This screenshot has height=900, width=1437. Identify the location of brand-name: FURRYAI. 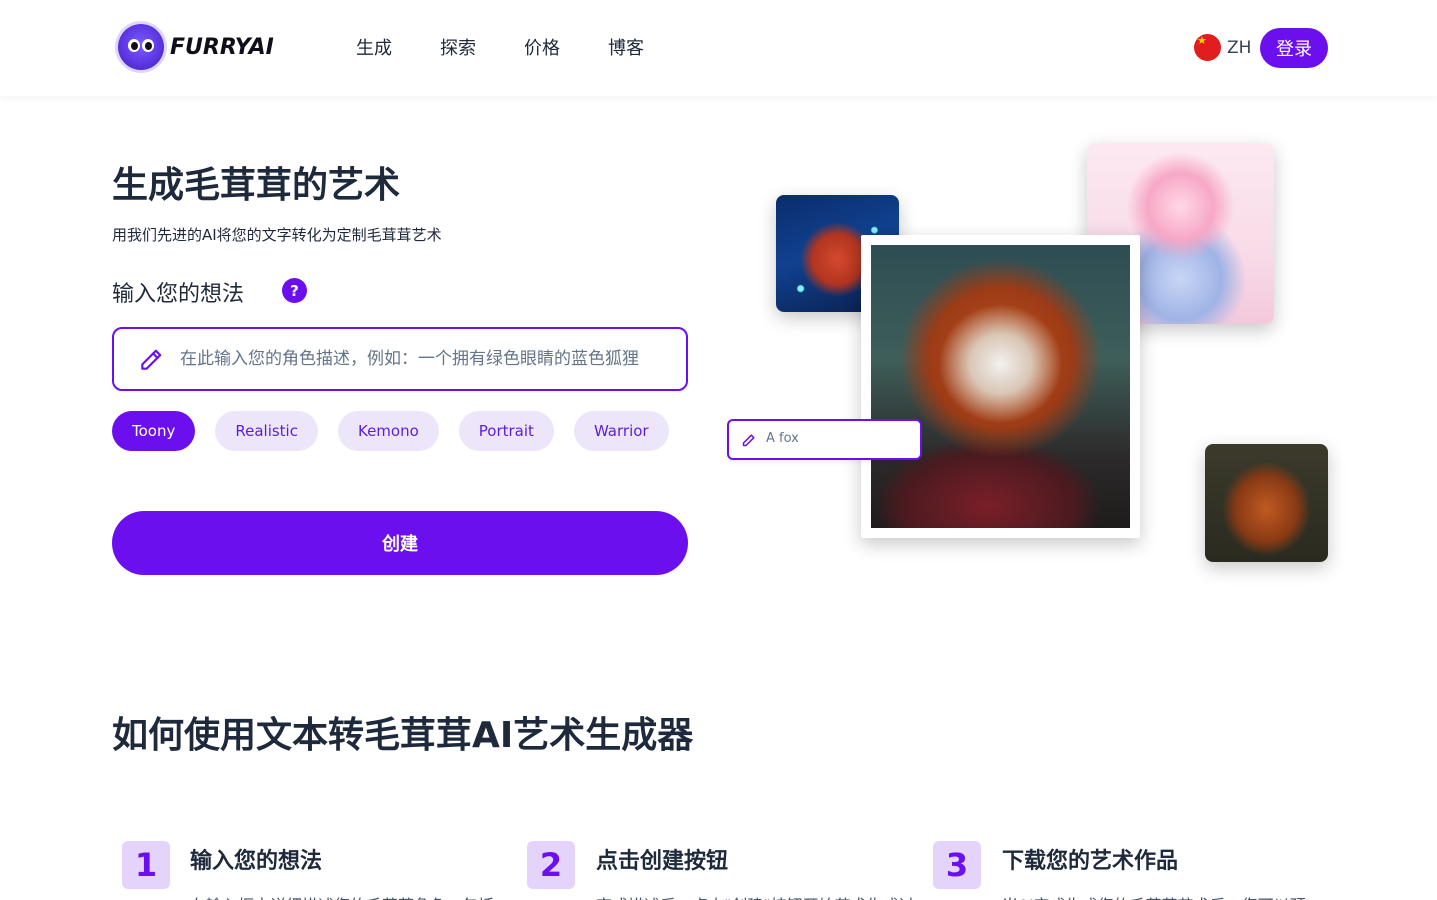
(222, 47).